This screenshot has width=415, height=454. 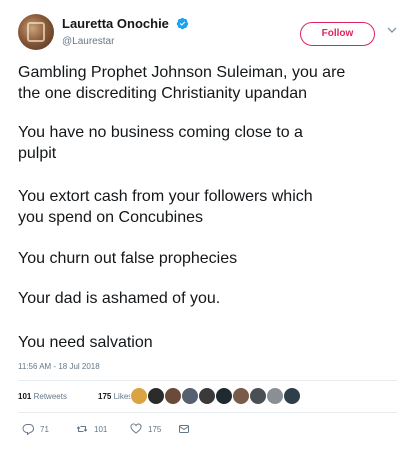 I want to click on retweet-count: 101, so click(x=101, y=429).